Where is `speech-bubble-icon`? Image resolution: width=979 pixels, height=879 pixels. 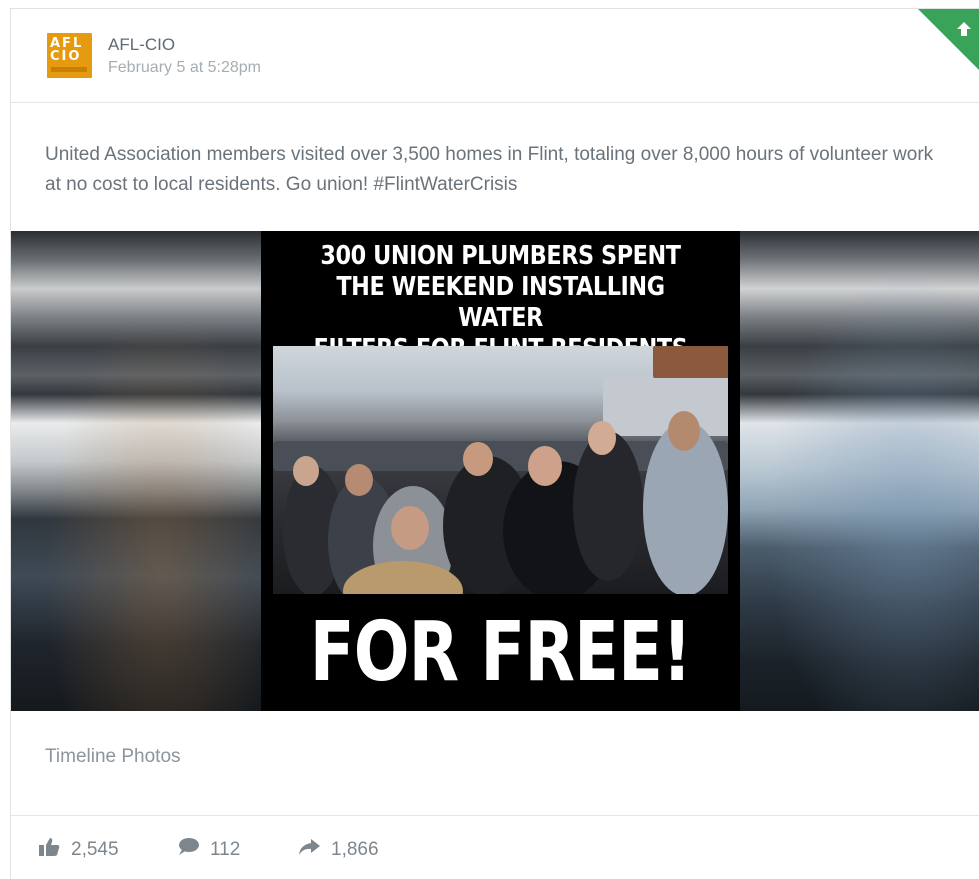 speech-bubble-icon is located at coordinates (188, 850).